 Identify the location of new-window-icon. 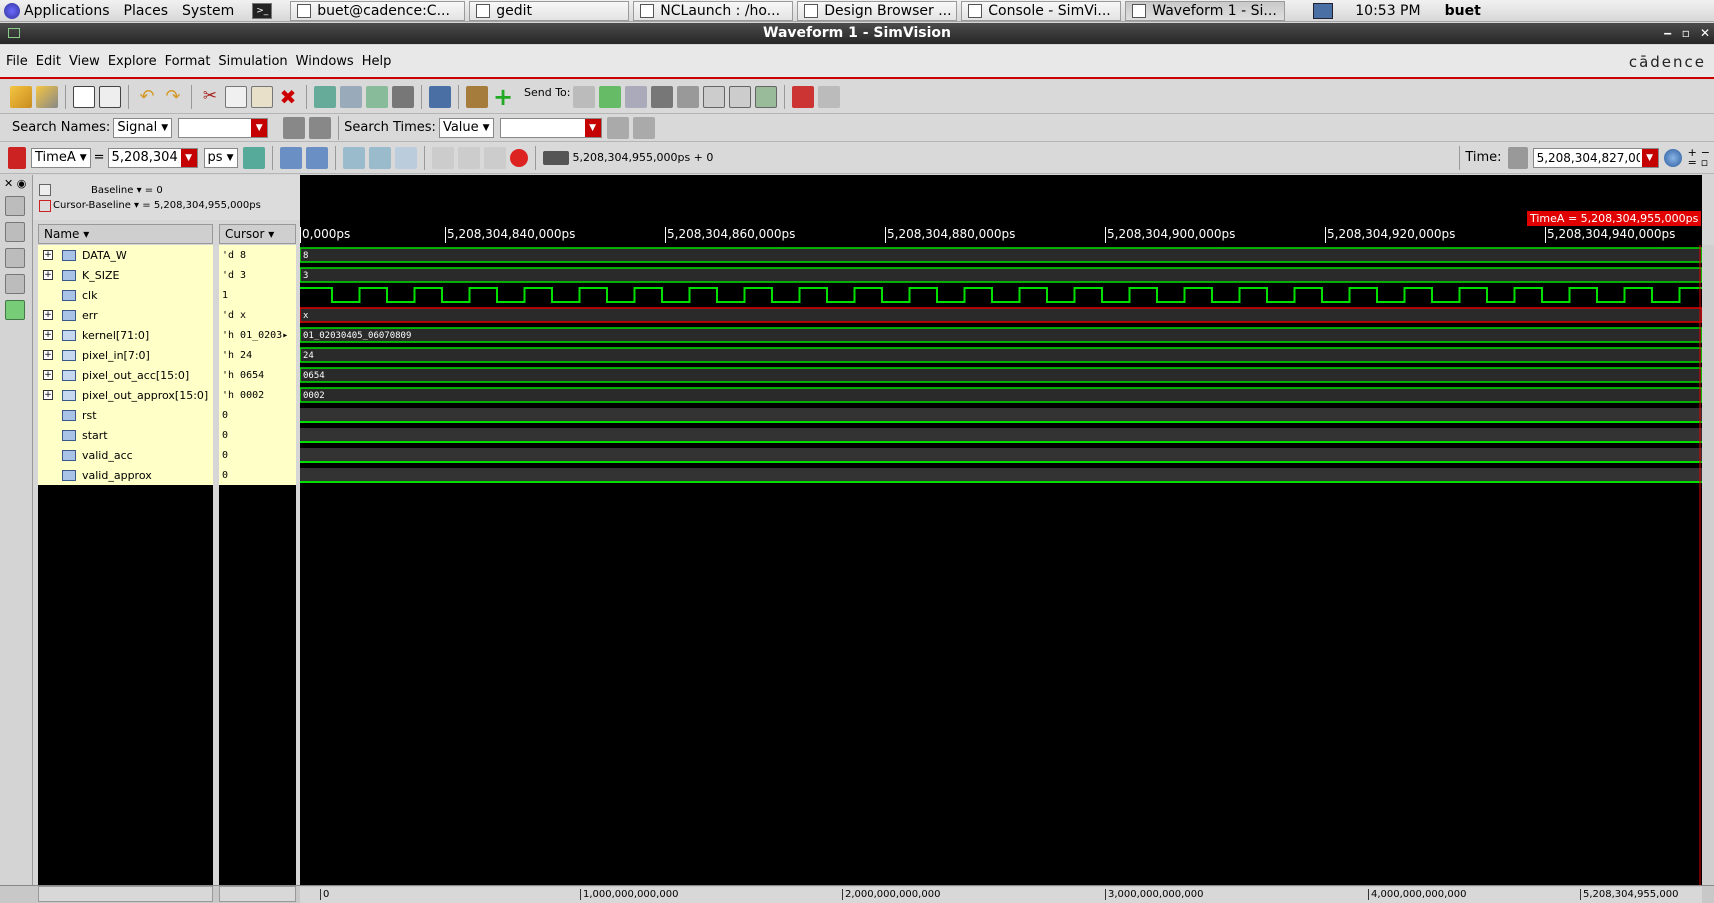
(84, 96).